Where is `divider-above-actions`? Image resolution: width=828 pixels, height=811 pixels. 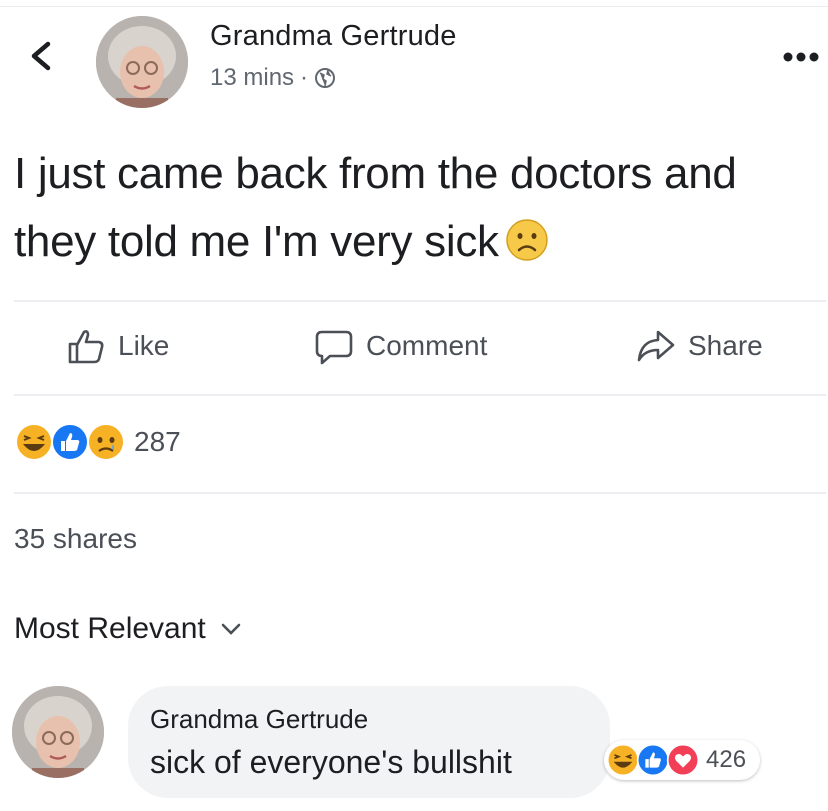 divider-above-actions is located at coordinates (420, 301).